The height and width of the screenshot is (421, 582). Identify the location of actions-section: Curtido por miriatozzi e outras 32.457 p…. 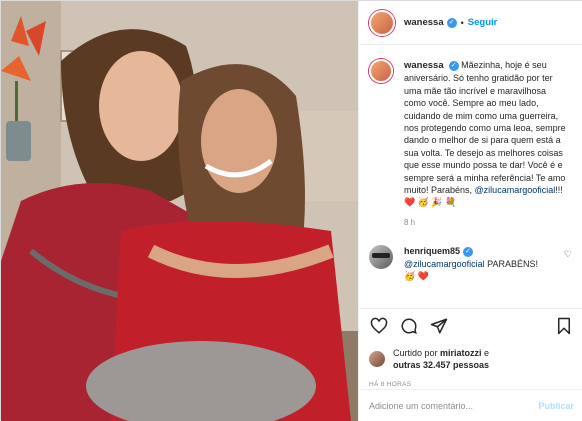
(470, 348).